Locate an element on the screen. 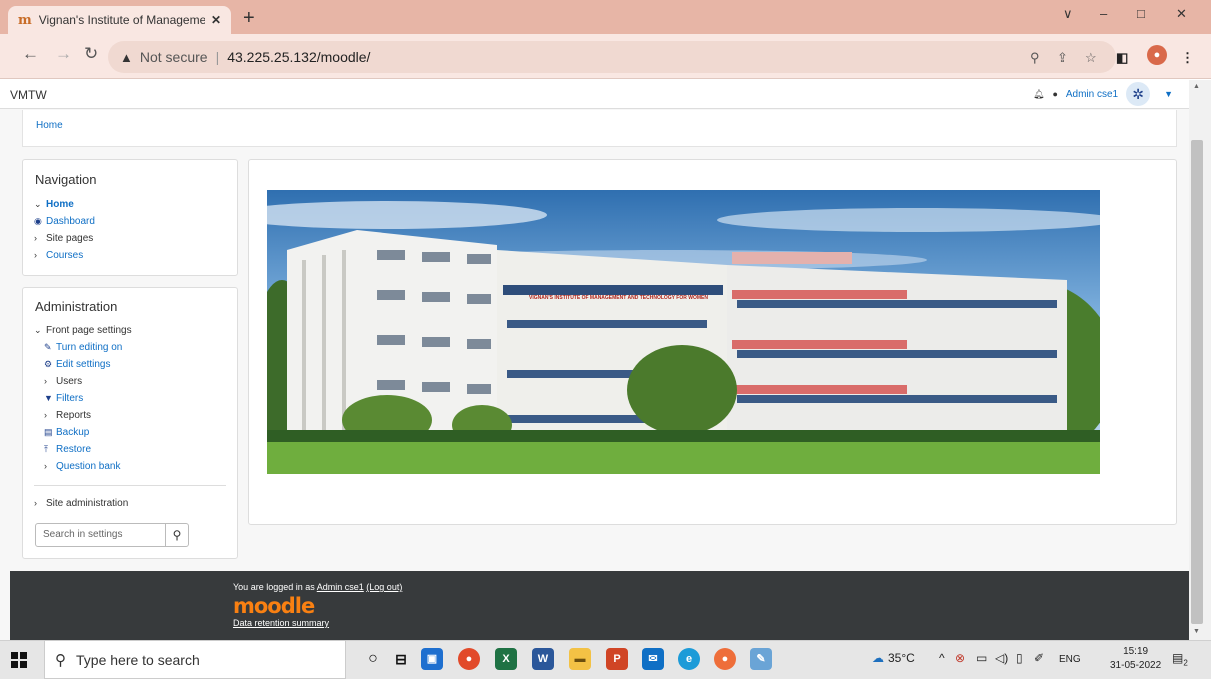 This screenshot has width=1211, height=679. scroll-up-icon: ▲ is located at coordinates (1196, 86).